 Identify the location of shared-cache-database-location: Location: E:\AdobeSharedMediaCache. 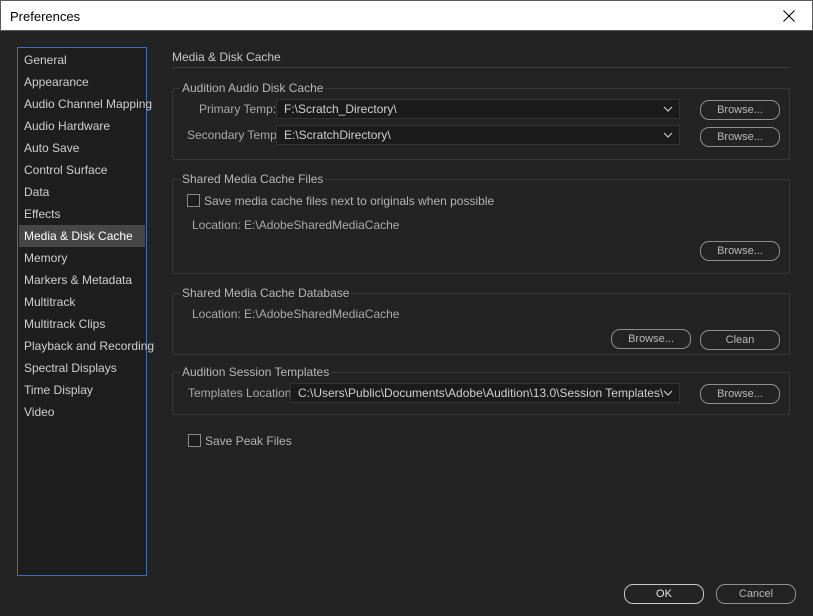
(296, 314).